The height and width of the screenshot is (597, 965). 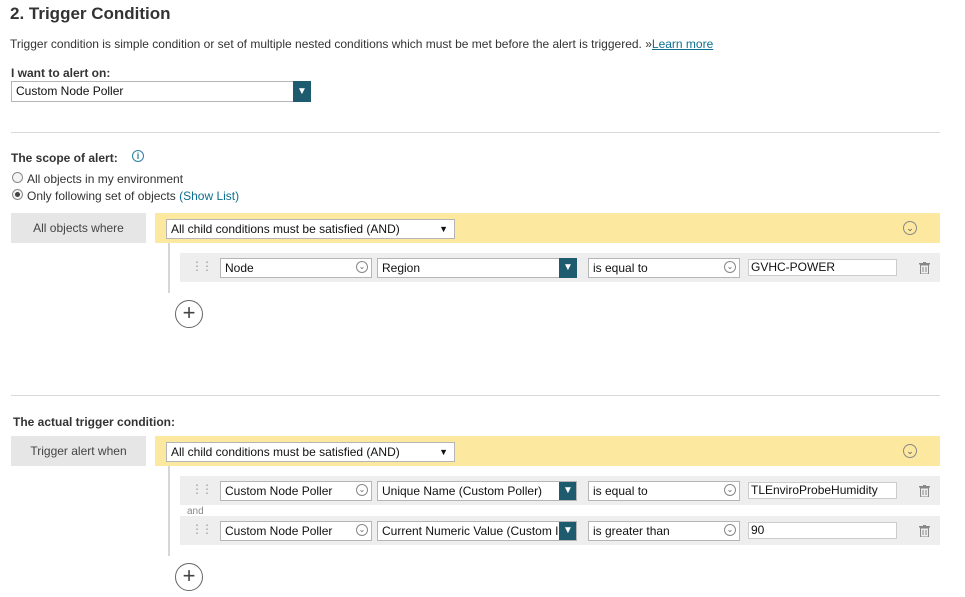 I want to click on alert-on-select: Custom Node Poller ▼, so click(x=161, y=91).